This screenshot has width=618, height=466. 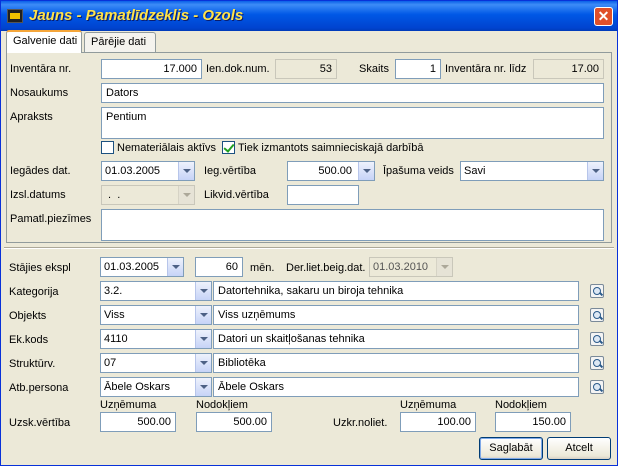 What do you see at coordinates (228, 147) in the screenshot?
I see `saimnieciska-checkbox` at bounding box center [228, 147].